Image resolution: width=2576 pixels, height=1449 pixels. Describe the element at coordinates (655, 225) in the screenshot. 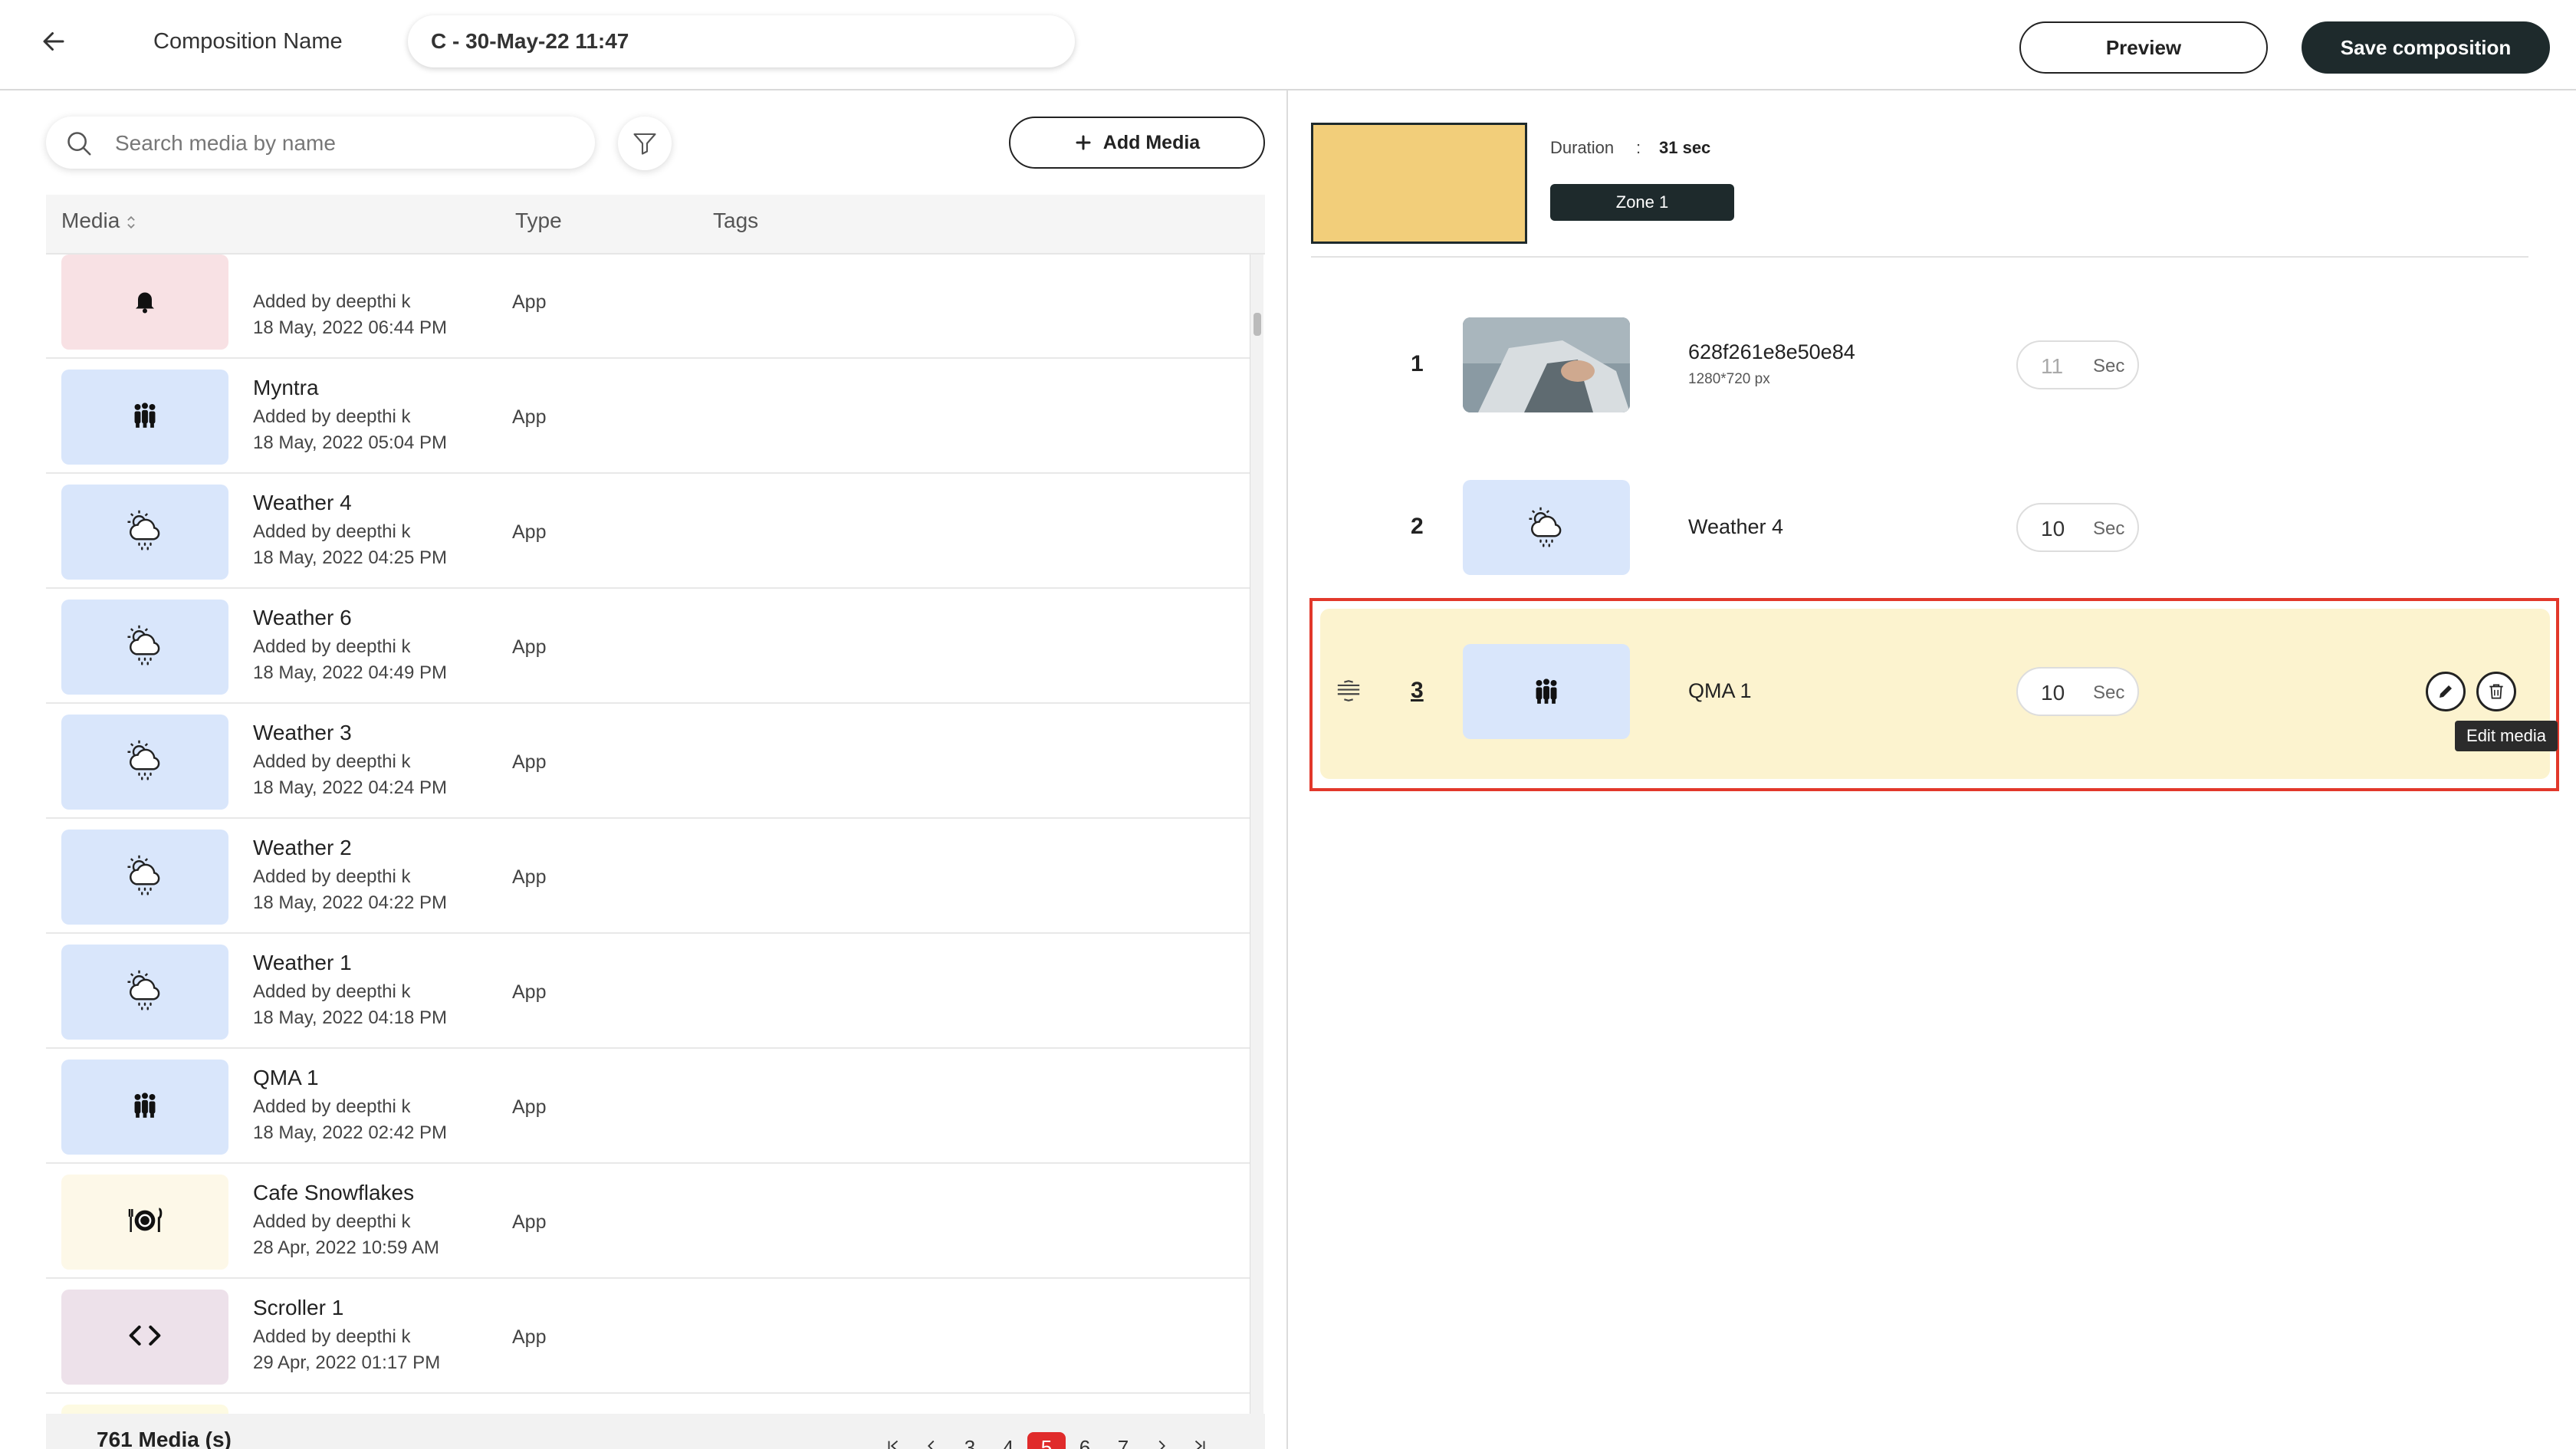

I see `media-table-header: Media Type Tags` at that location.